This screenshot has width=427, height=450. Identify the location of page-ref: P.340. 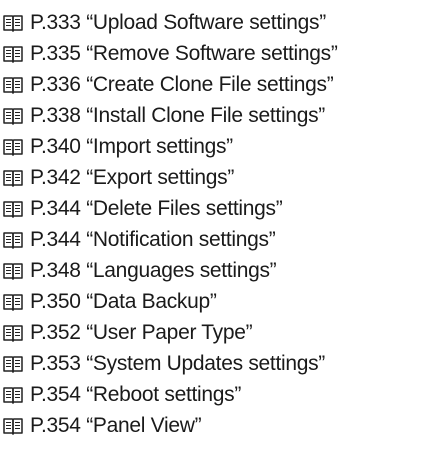
(55, 146).